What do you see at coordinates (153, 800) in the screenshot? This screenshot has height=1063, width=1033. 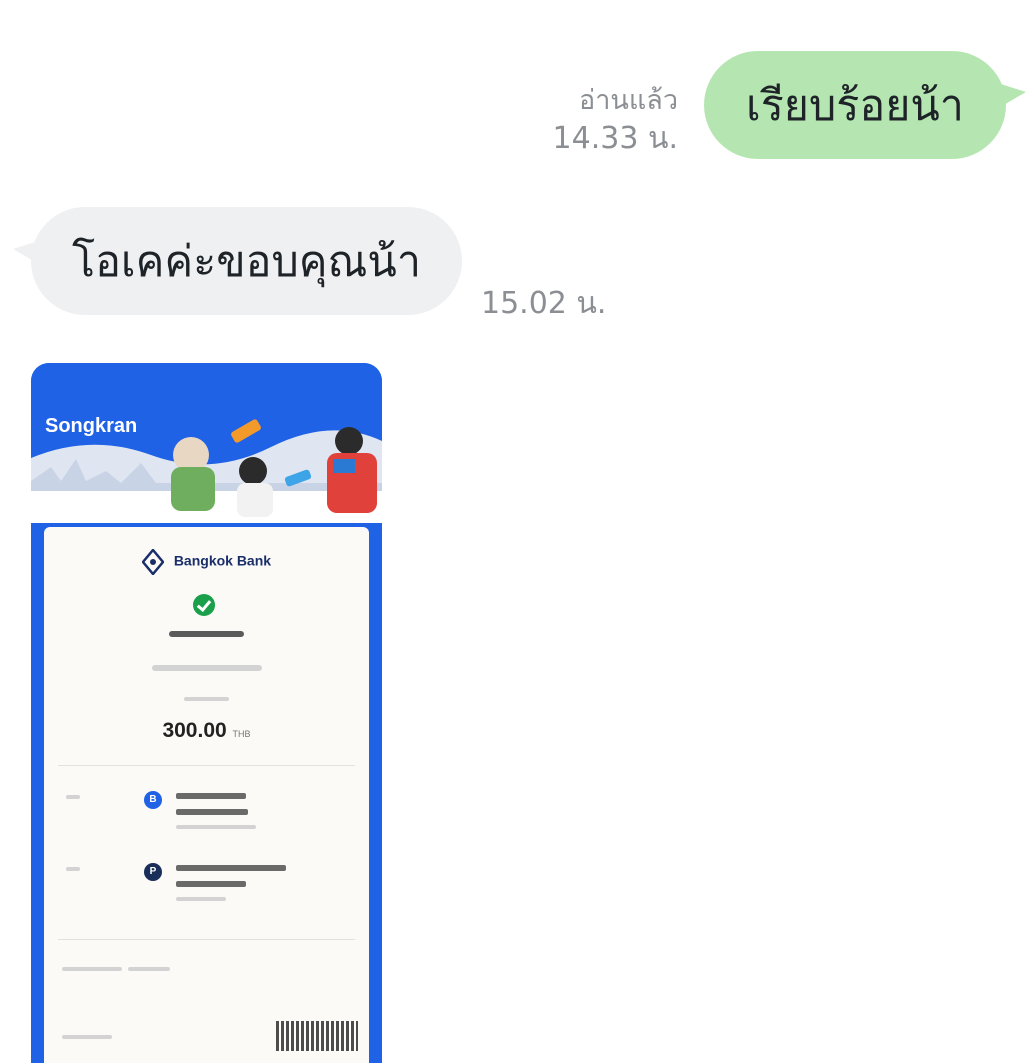 I see `sender-bank-icon: B` at bounding box center [153, 800].